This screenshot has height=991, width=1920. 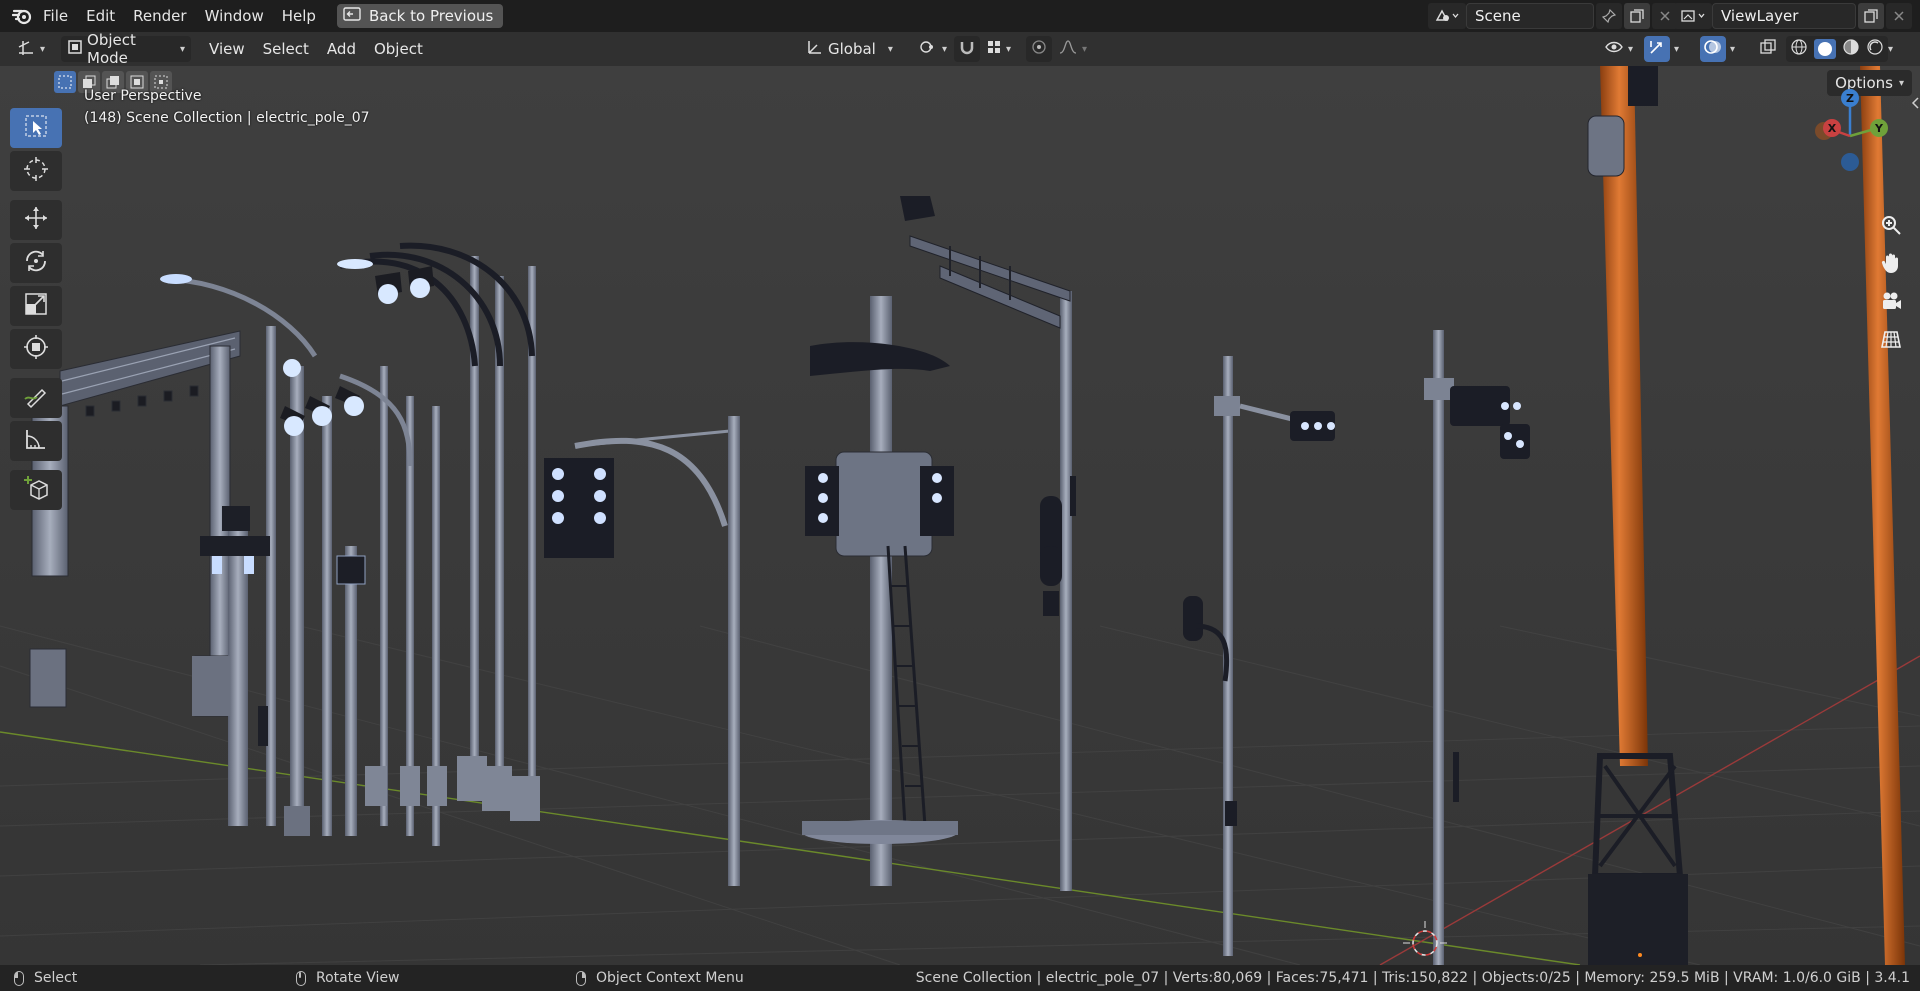 I want to click on mouse-middle-click-icon, so click(x=301, y=978).